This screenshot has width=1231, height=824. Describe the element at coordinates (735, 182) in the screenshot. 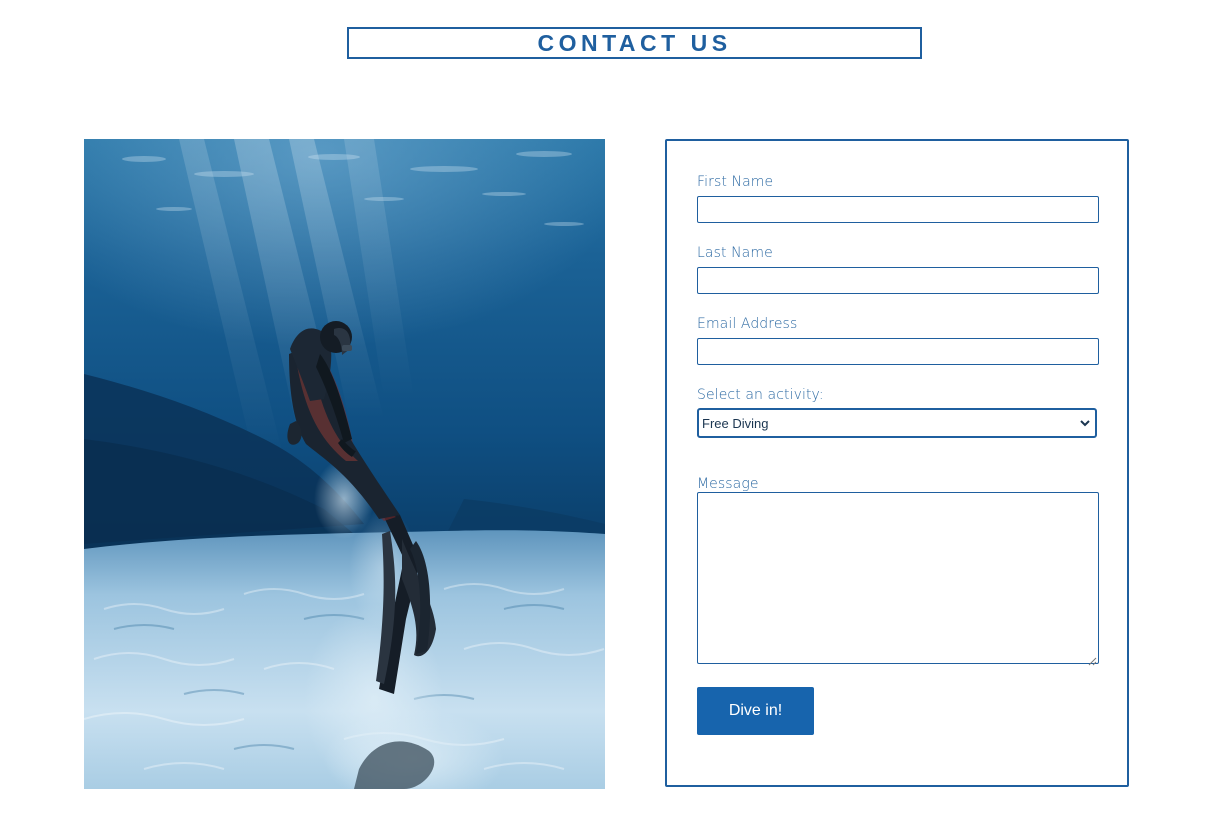

I see `first-name-label: First Name` at that location.